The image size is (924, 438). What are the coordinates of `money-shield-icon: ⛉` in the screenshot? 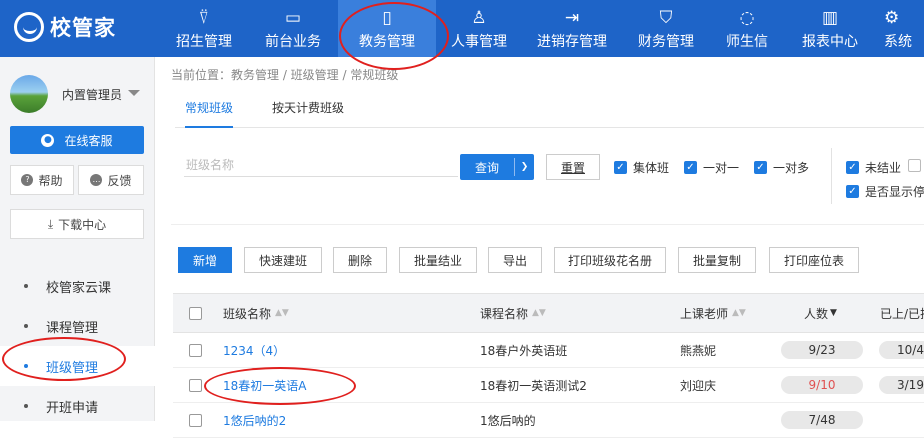 It's located at (666, 17).